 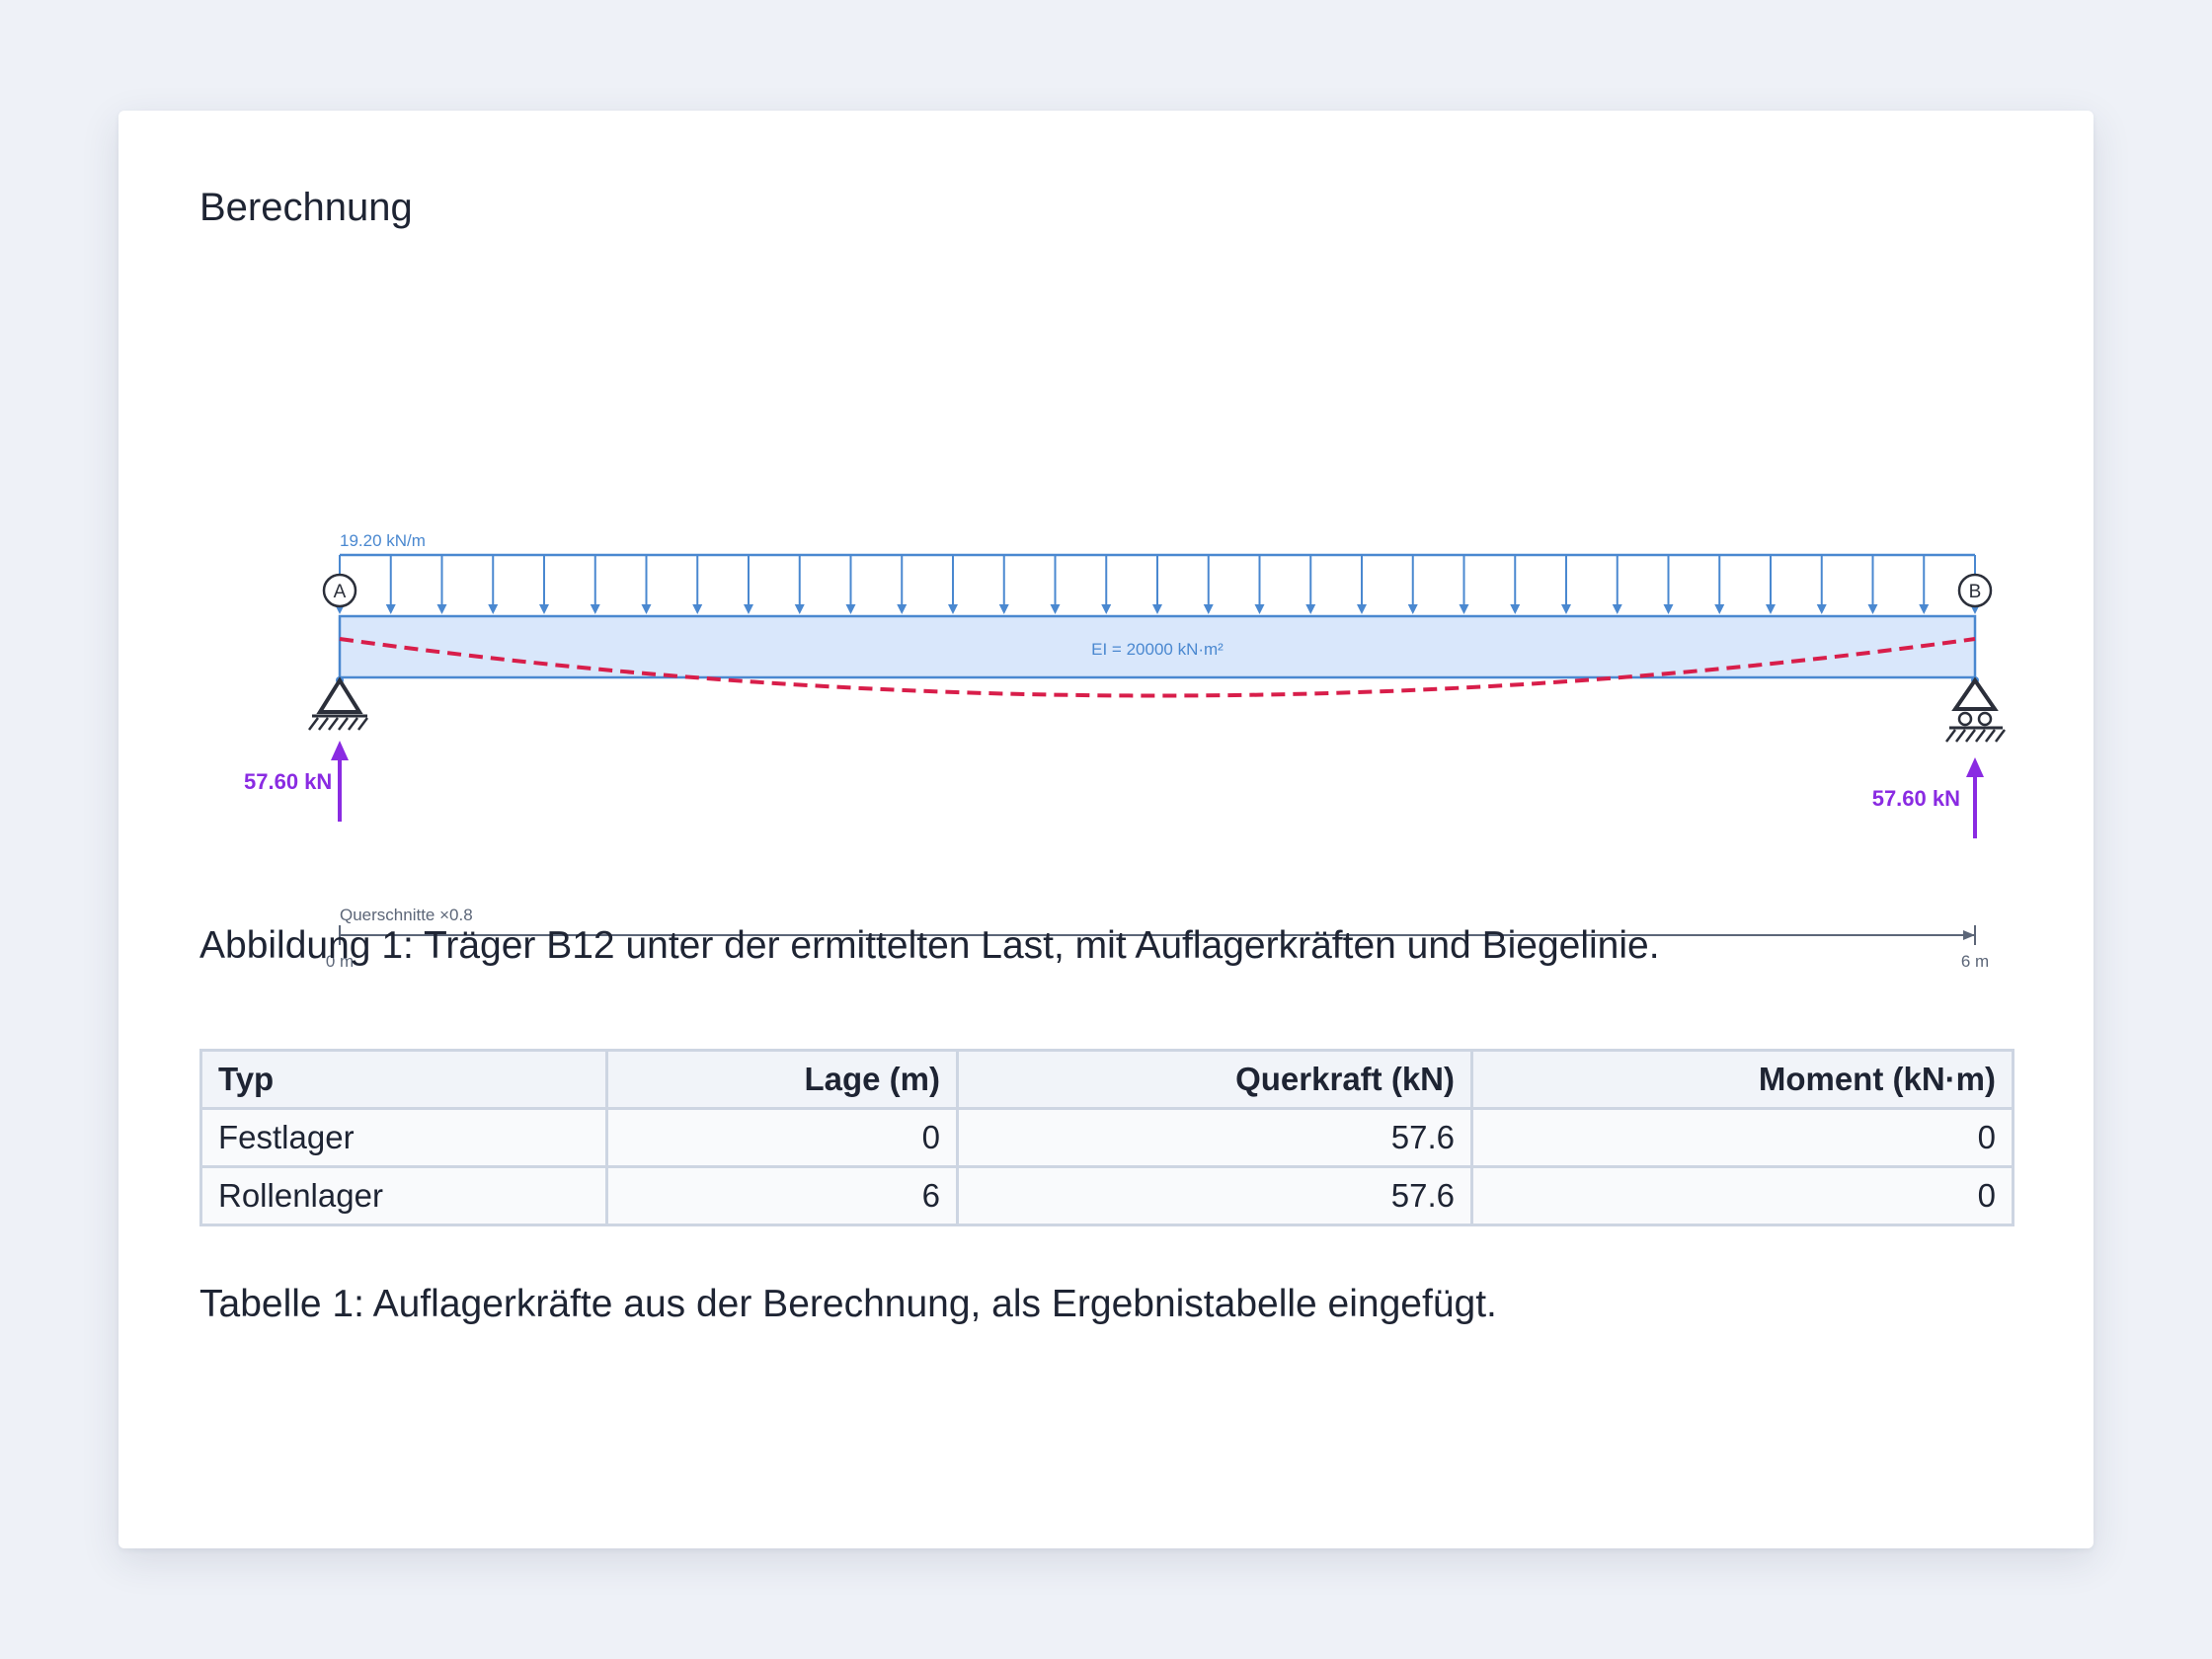 I want to click on load-label: 19.20 kN/m, so click(x=383, y=541).